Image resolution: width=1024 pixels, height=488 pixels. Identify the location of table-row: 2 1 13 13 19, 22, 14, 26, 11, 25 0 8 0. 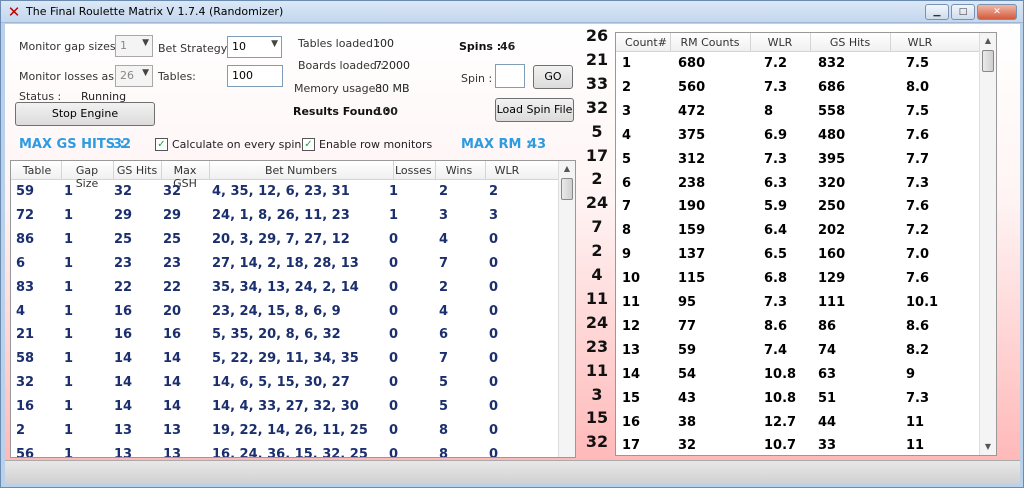
(293, 431).